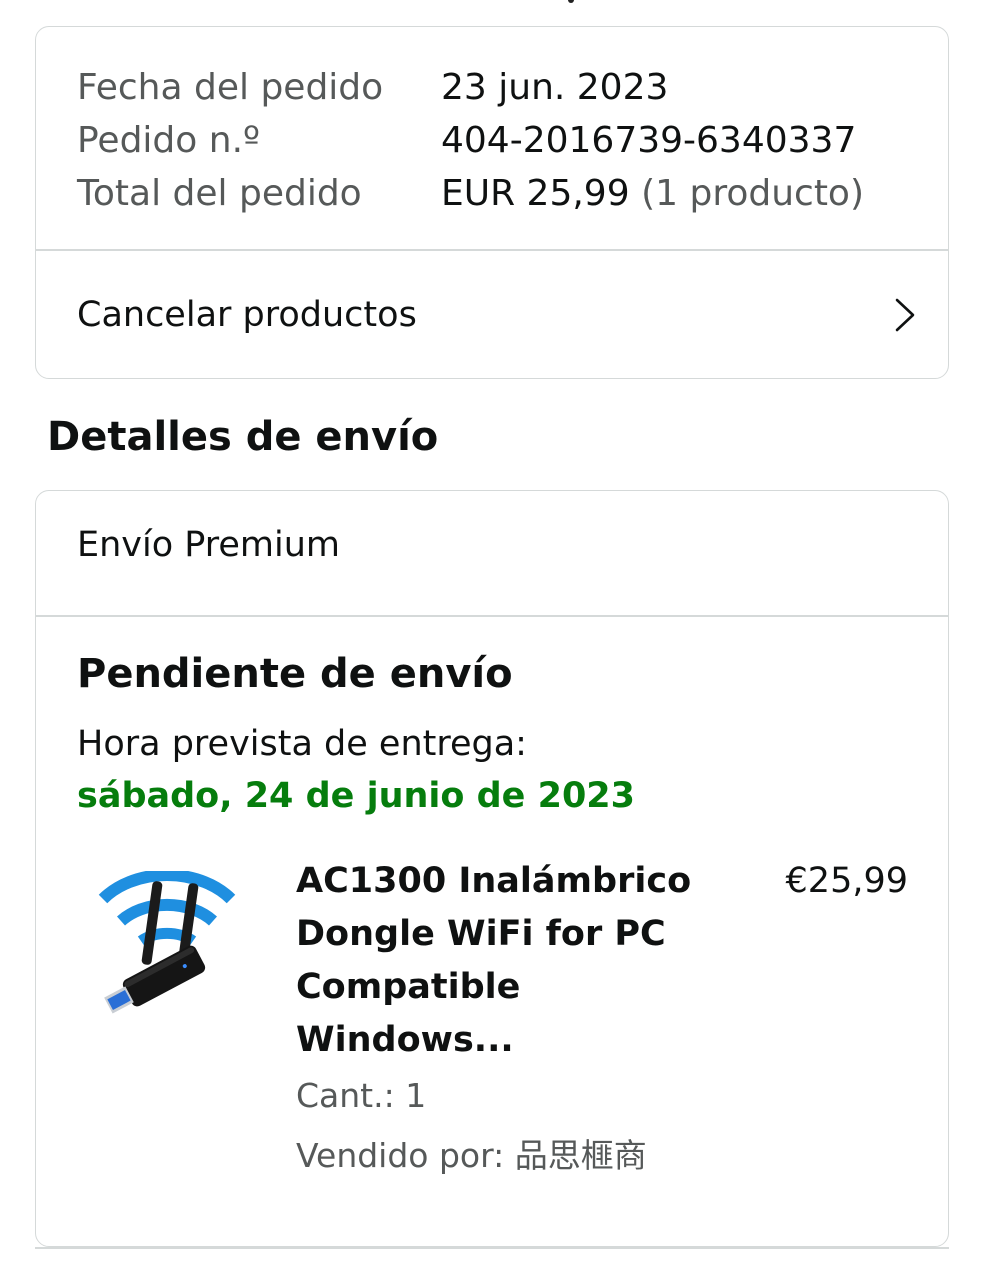  Describe the element at coordinates (555, 87) in the screenshot. I see `order-date-value: 23 jun. 2023` at that location.